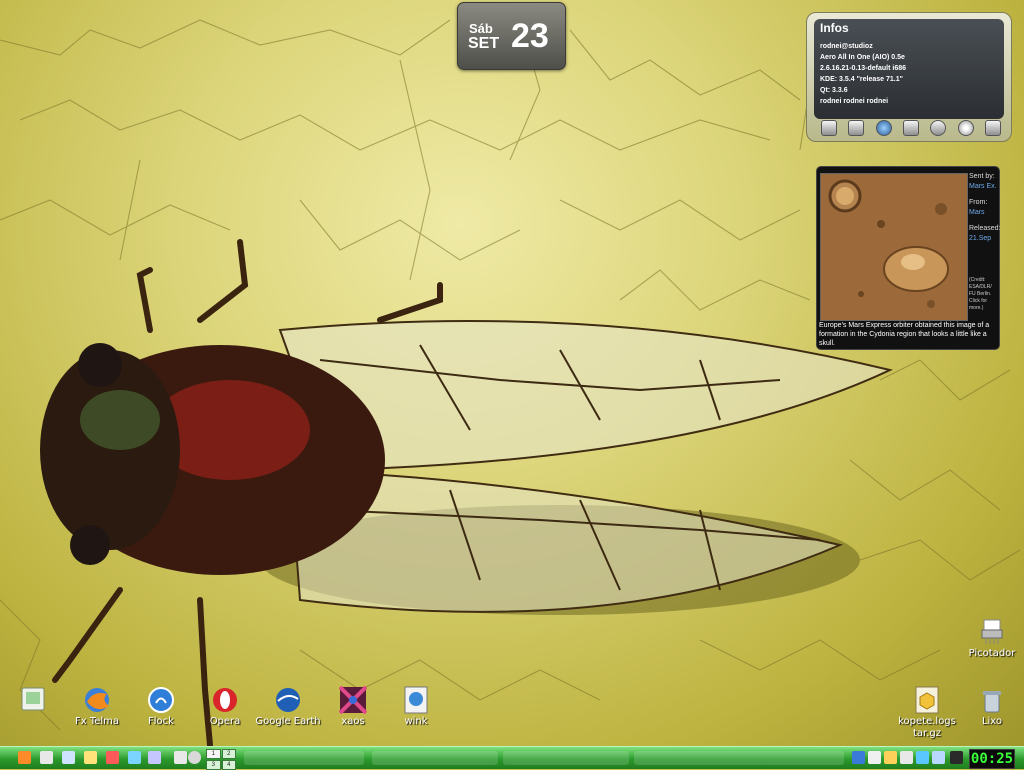 The image size is (1024, 770). What do you see at coordinates (874, 757) in the screenshot?
I see `volume-tray-icon` at bounding box center [874, 757].